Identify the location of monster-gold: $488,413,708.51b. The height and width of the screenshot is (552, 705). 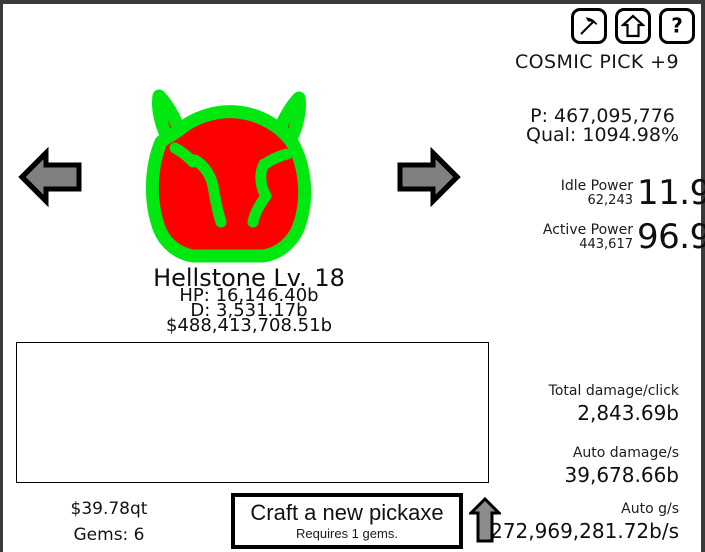
(249, 325).